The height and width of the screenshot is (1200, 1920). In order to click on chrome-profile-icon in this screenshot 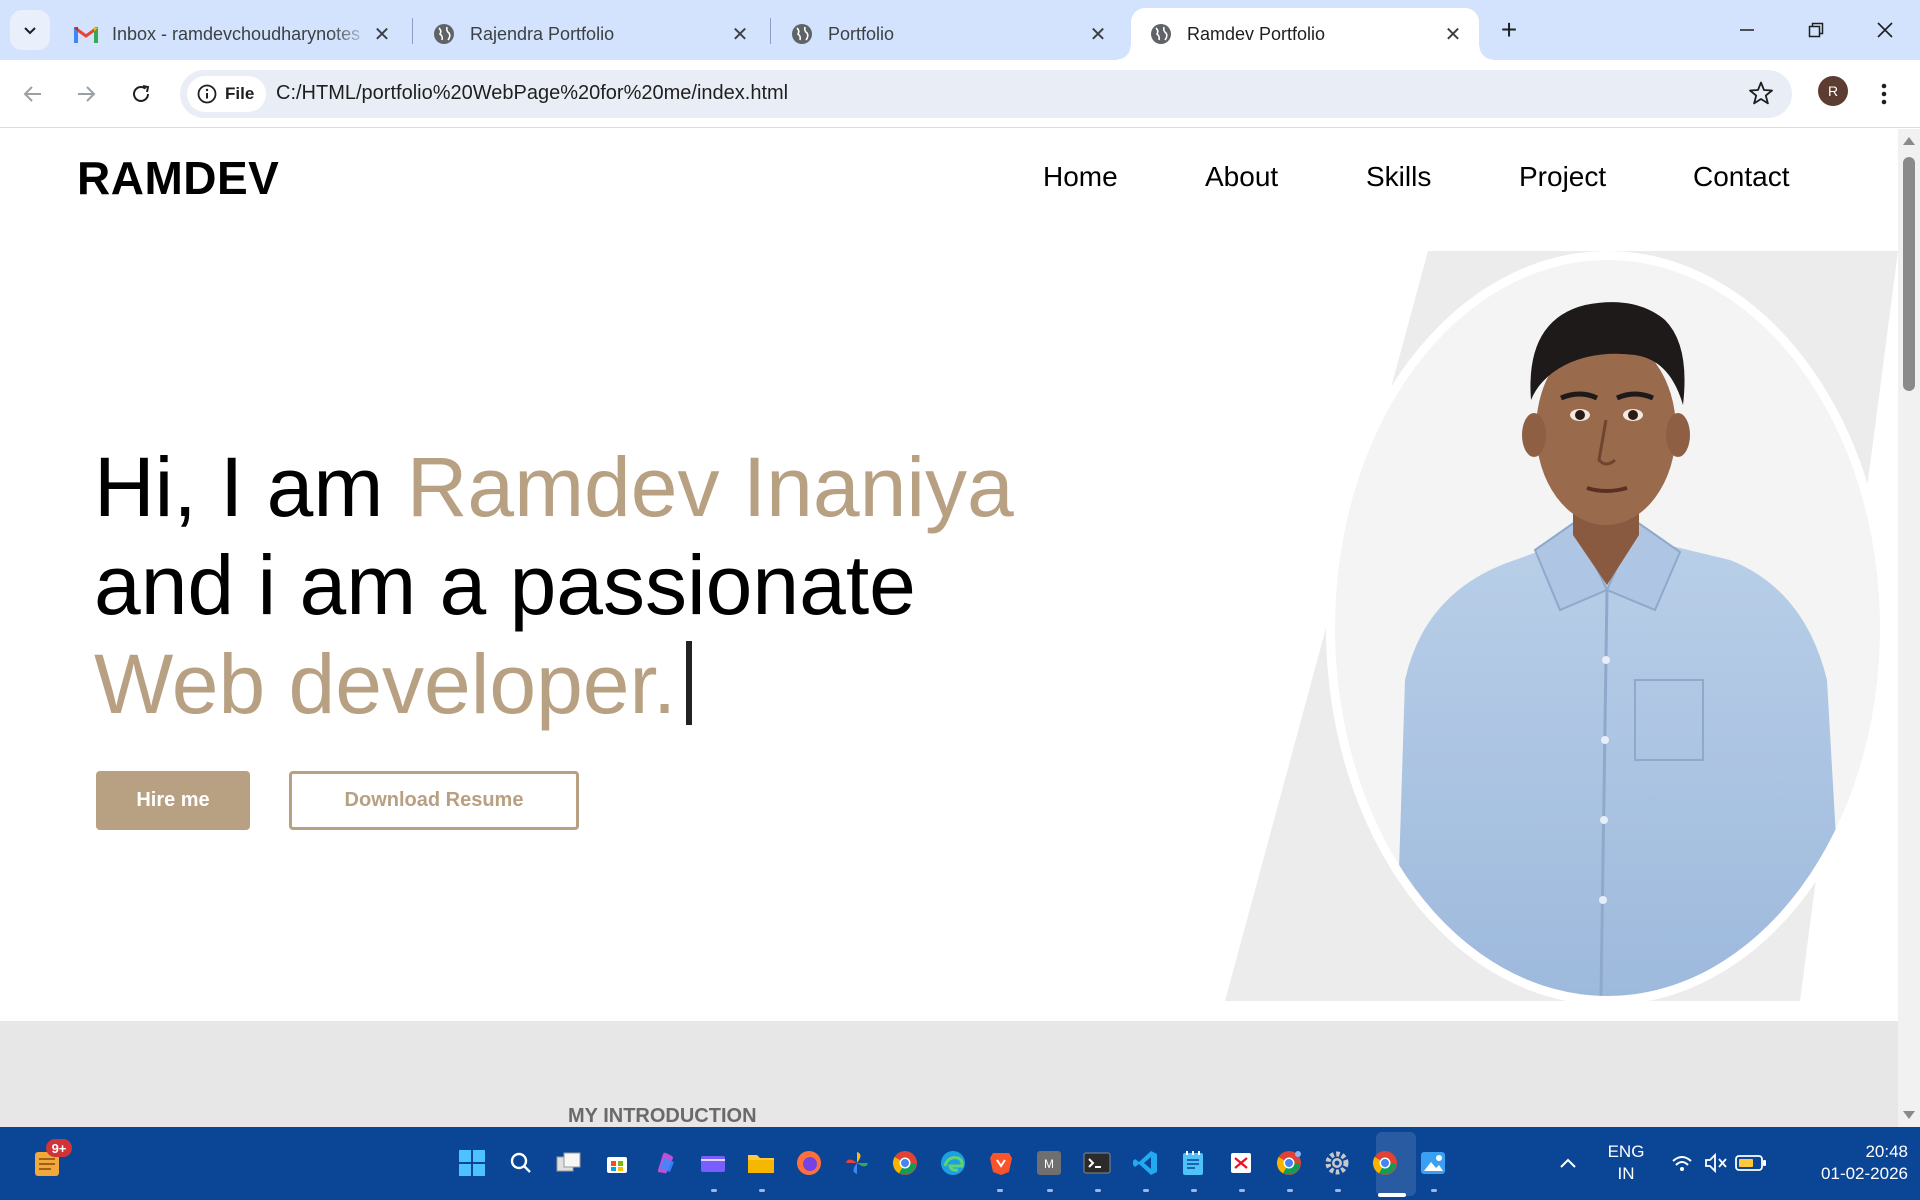, I will do `click(1289, 1163)`.